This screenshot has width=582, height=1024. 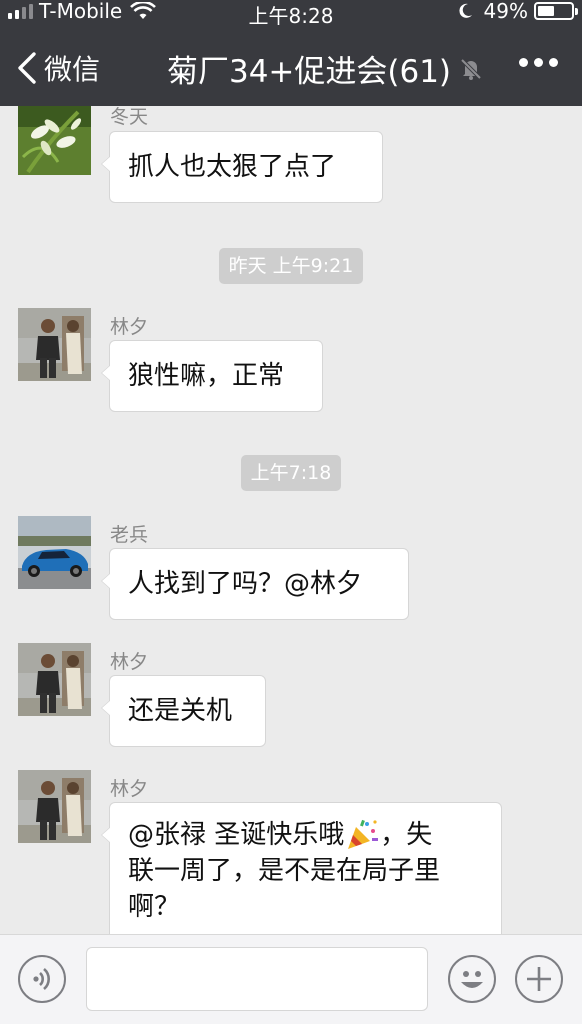 What do you see at coordinates (505, 11) in the screenshot?
I see `battery-percent: 49%` at bounding box center [505, 11].